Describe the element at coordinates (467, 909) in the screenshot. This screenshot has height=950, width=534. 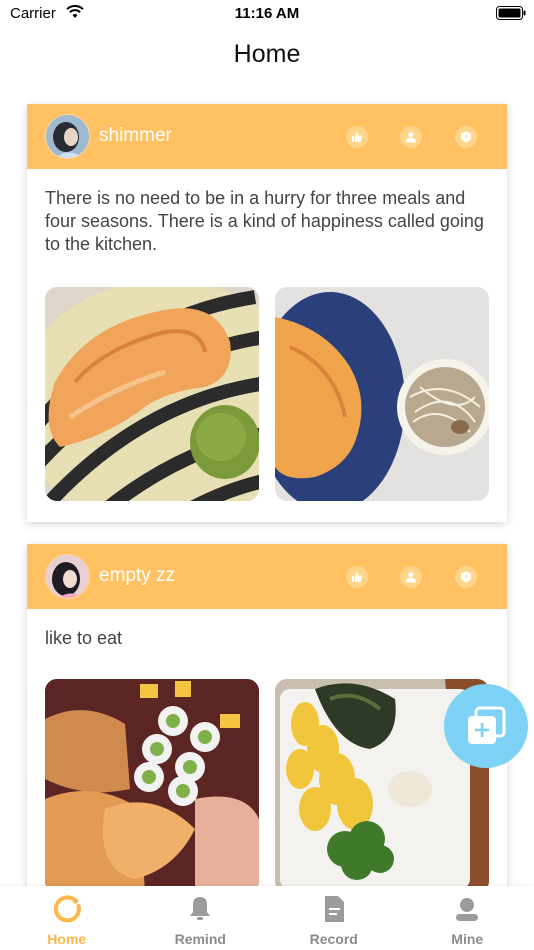
I see `person-icon` at that location.